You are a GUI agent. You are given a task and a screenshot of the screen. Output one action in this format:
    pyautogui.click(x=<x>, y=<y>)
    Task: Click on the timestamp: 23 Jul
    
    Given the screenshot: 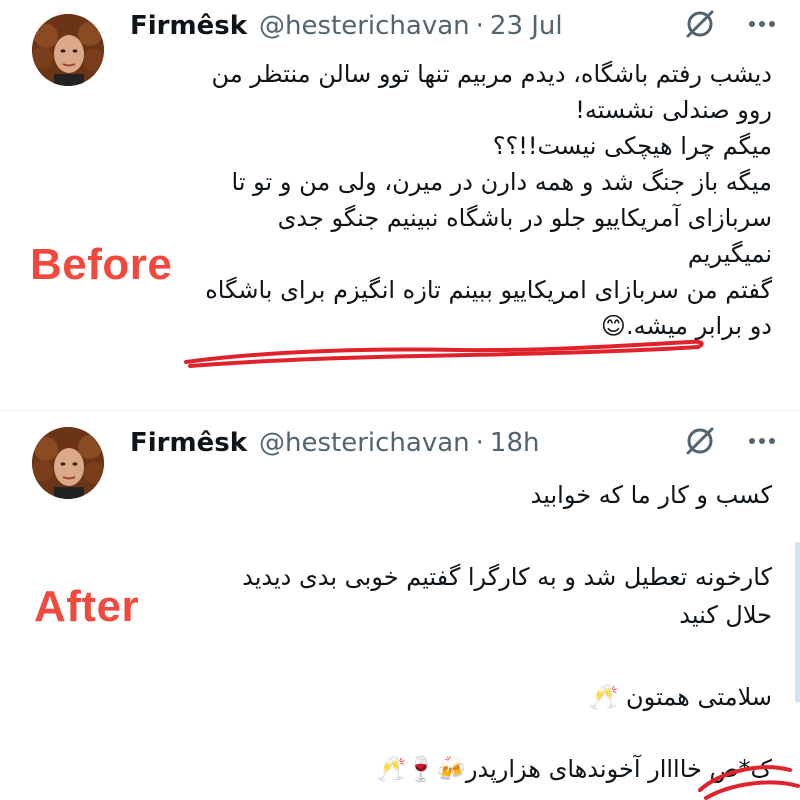 What is the action you would take?
    pyautogui.click(x=526, y=26)
    